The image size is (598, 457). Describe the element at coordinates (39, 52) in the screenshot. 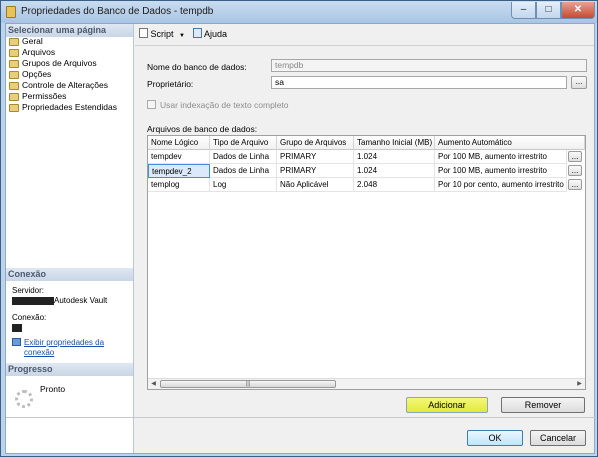

I see `page-item-label: Arquivos` at that location.